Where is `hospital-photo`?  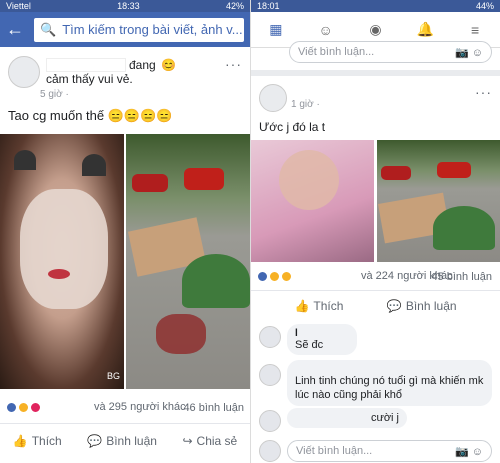 hospital-photo is located at coordinates (312, 201).